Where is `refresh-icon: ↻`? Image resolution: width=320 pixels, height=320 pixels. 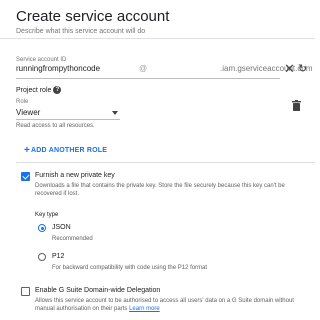
refresh-icon: ↻ is located at coordinates (302, 68).